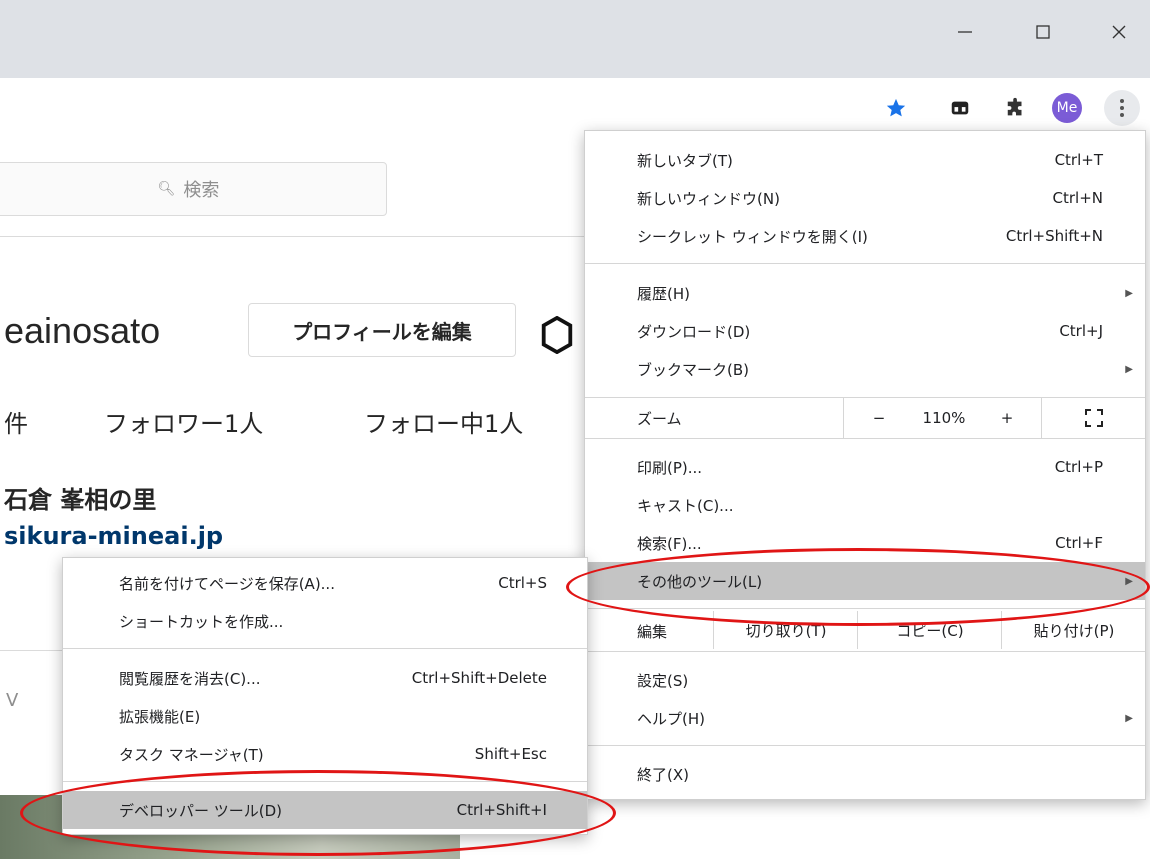 This screenshot has height=859, width=1150. What do you see at coordinates (325, 678) in the screenshot?
I see `submenu-item-clear-data: 閲覧履歴を消去(C)... Ctrl+Shift+Delete` at bounding box center [325, 678].